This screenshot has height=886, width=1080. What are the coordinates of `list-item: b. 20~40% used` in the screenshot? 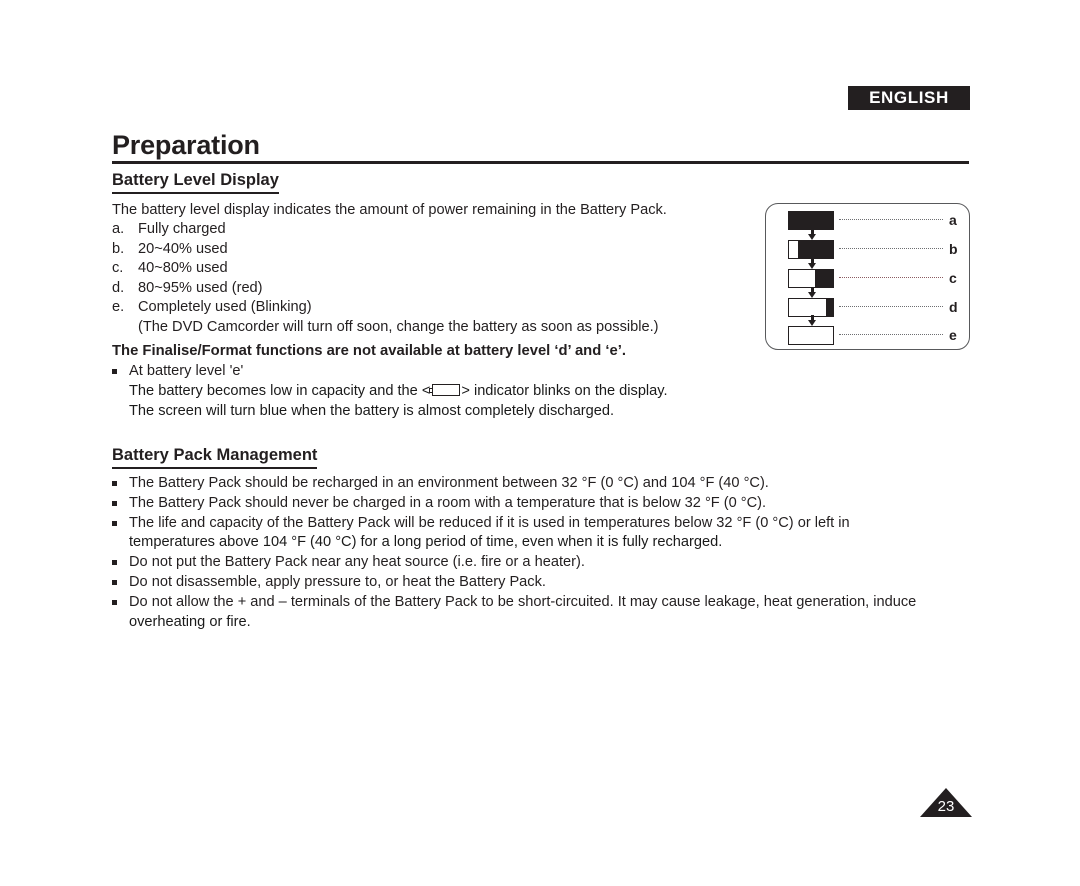 It's located at (432, 250).